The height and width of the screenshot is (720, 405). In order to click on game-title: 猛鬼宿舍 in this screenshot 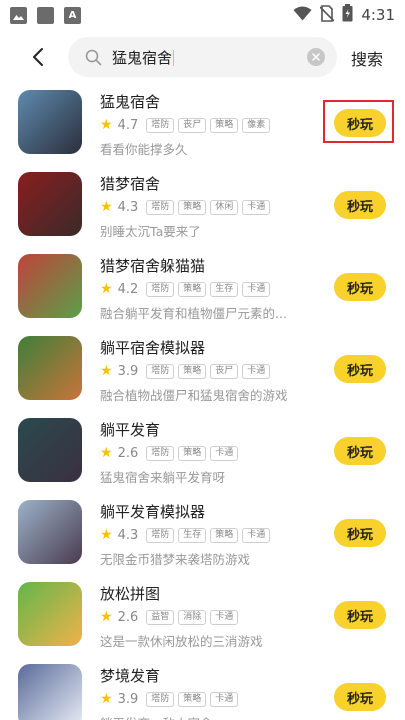, I will do `click(210, 102)`.